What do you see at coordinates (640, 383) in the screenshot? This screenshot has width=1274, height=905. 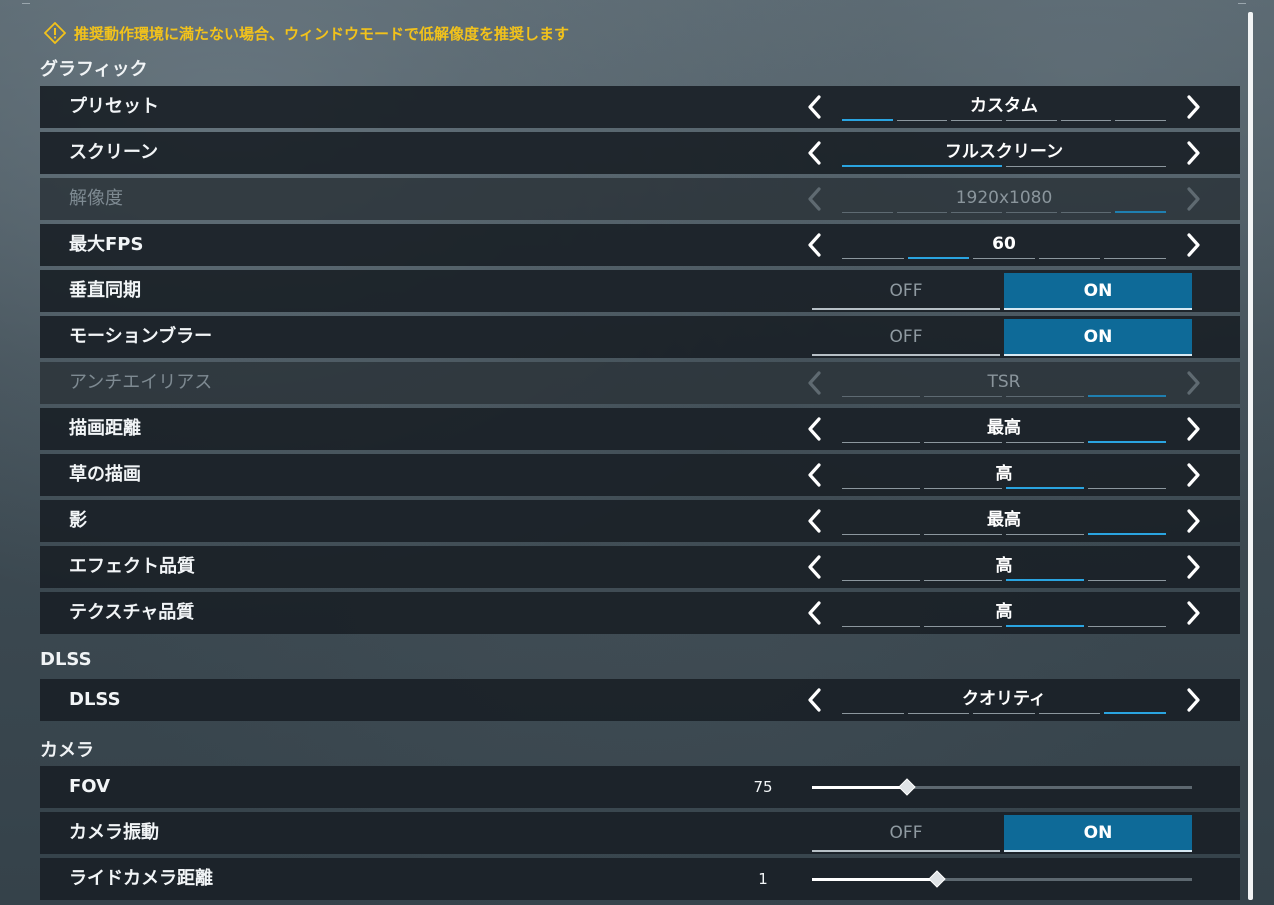 I see `setting-row-anti-aliasing: アンチエイリアス TSR` at bounding box center [640, 383].